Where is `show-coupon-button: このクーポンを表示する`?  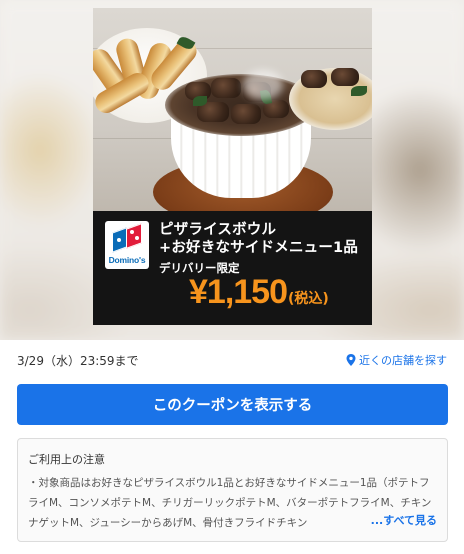 show-coupon-button: このクーポンを表示する is located at coordinates (232, 404).